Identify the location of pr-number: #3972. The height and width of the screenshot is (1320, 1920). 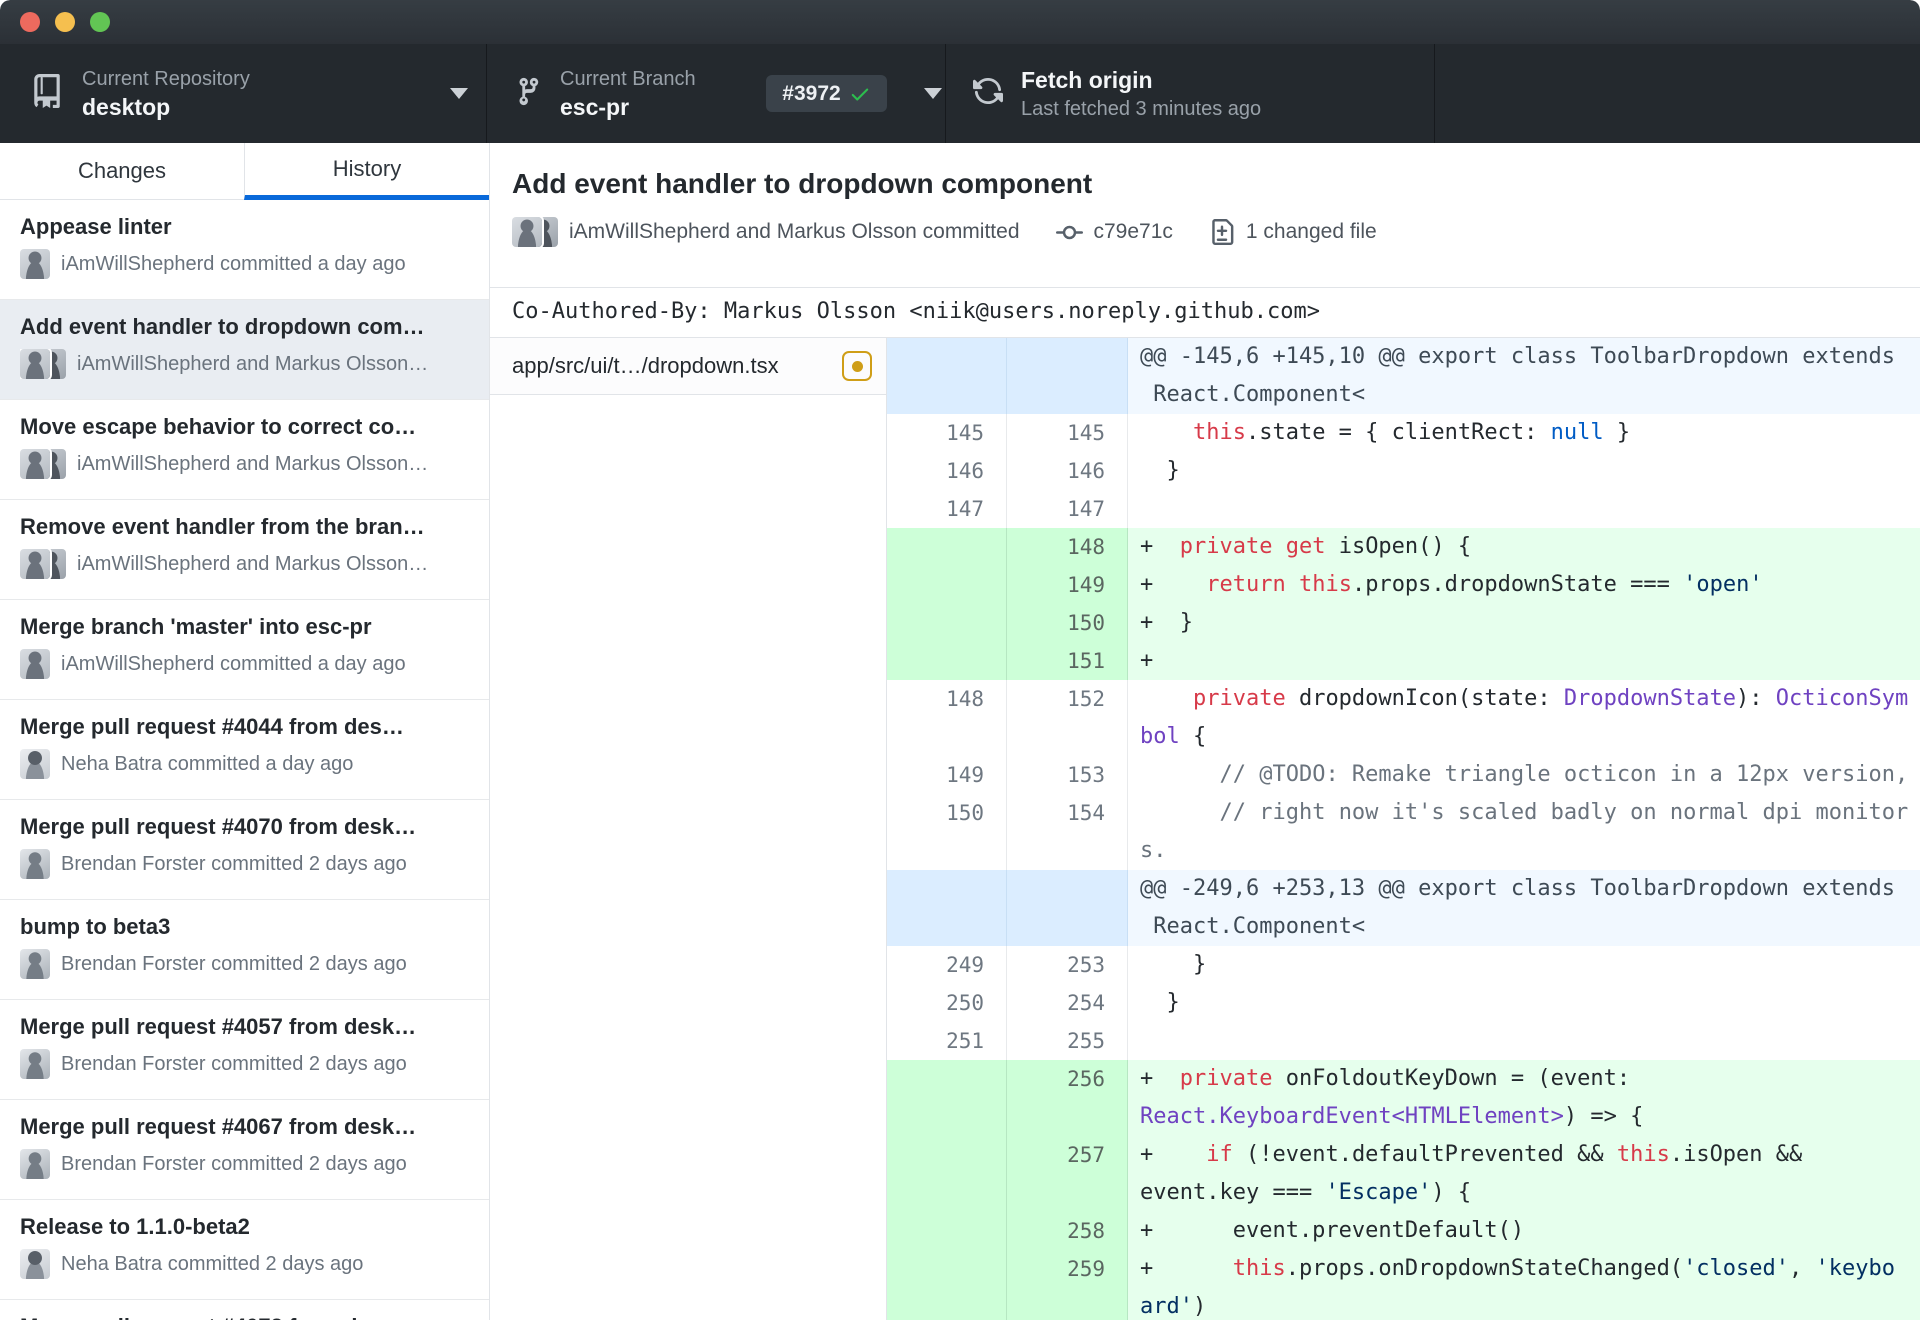
(811, 93).